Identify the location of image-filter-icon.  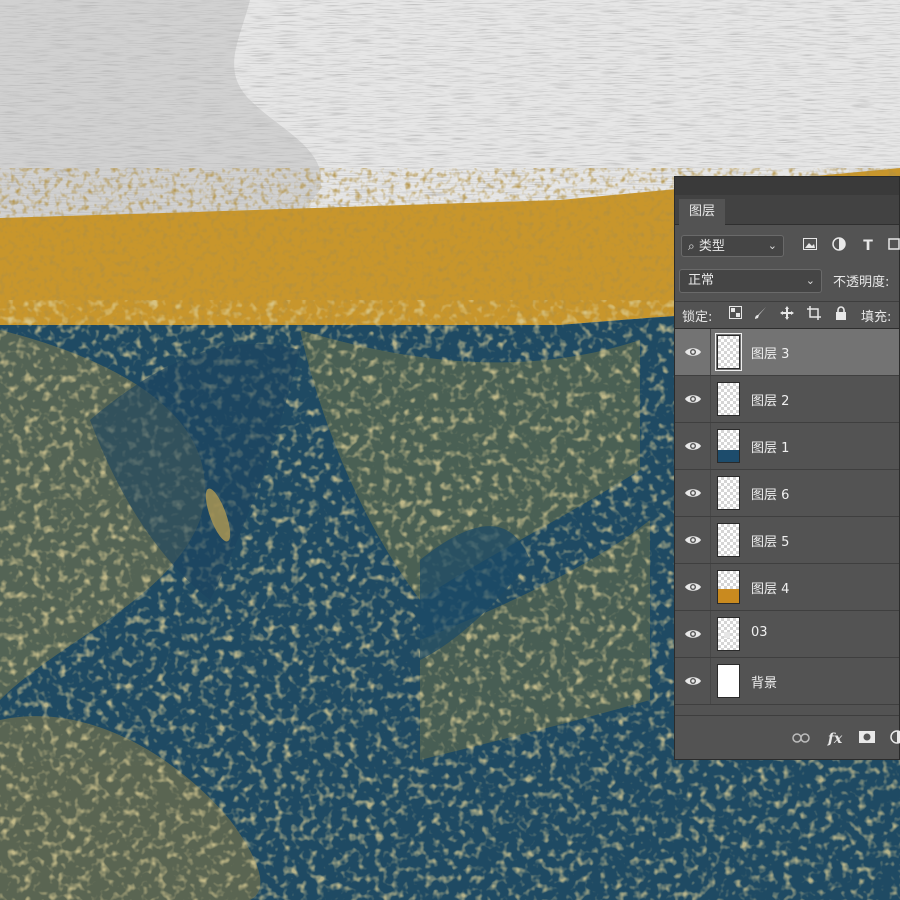
(810, 246).